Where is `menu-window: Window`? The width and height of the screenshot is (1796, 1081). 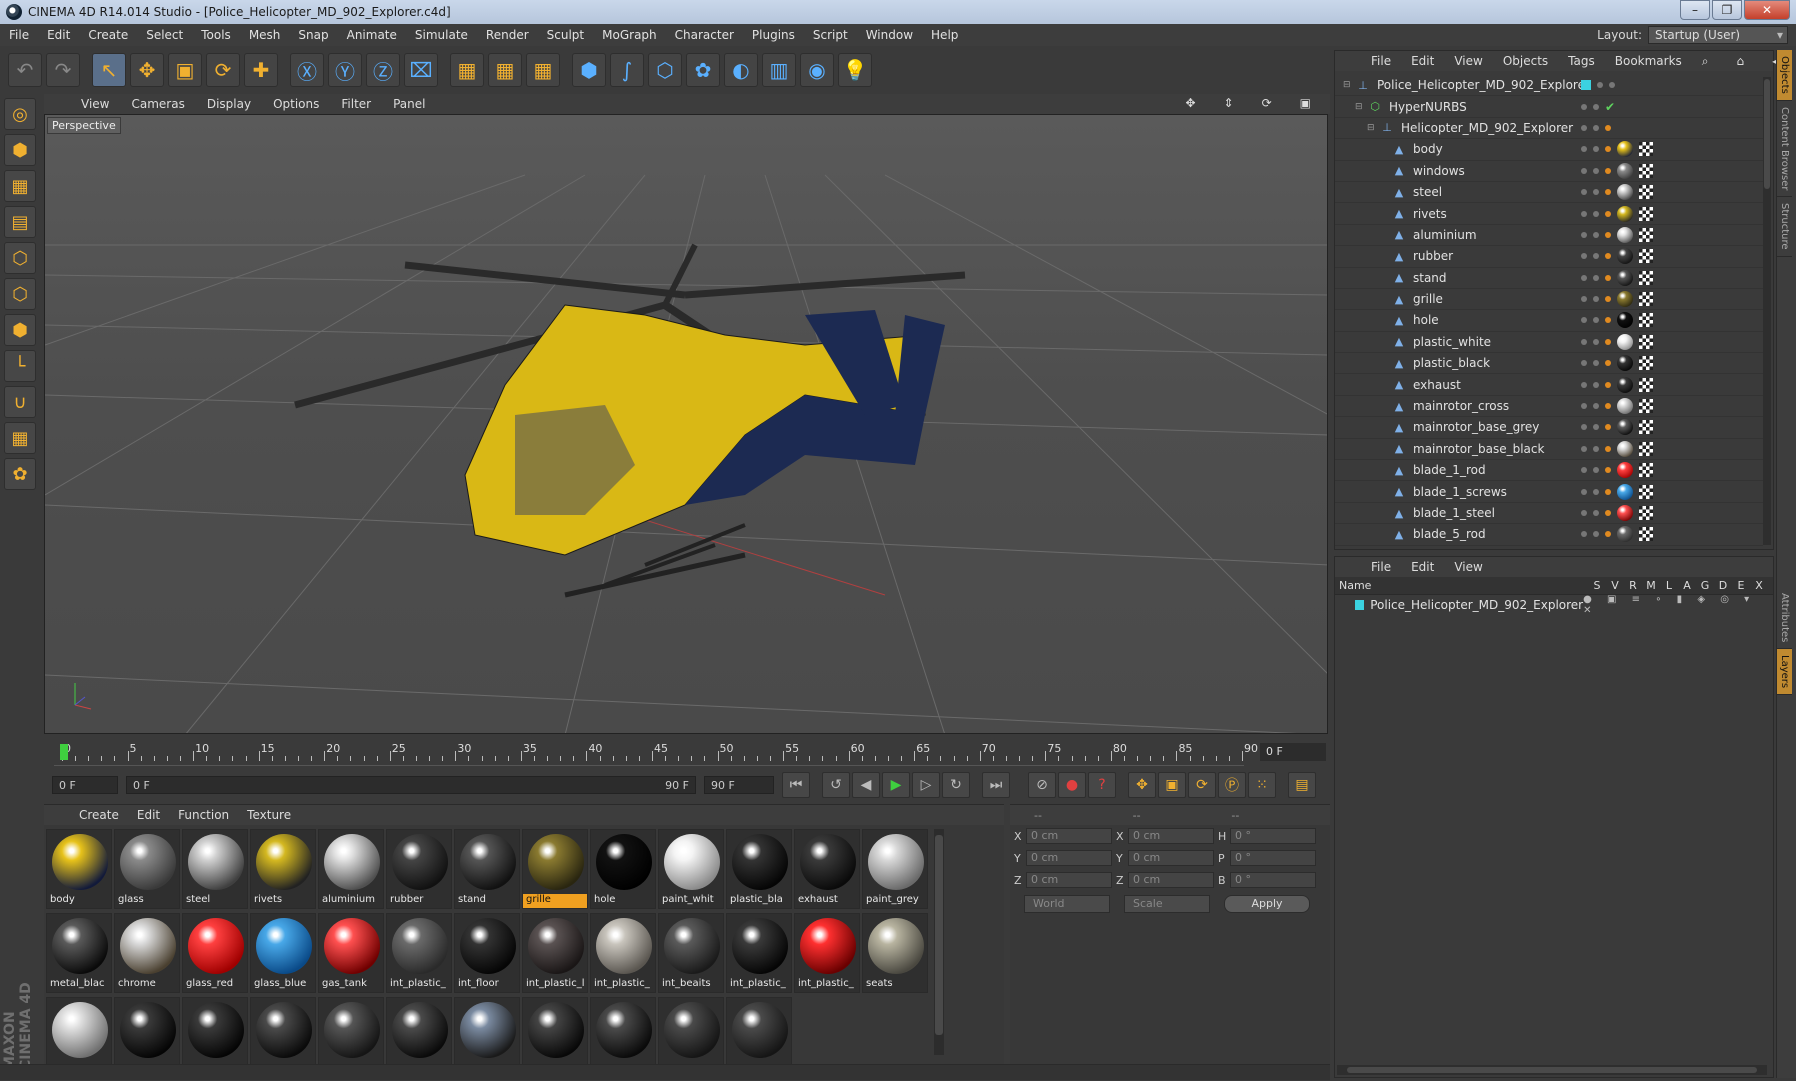 menu-window: Window is located at coordinates (889, 35).